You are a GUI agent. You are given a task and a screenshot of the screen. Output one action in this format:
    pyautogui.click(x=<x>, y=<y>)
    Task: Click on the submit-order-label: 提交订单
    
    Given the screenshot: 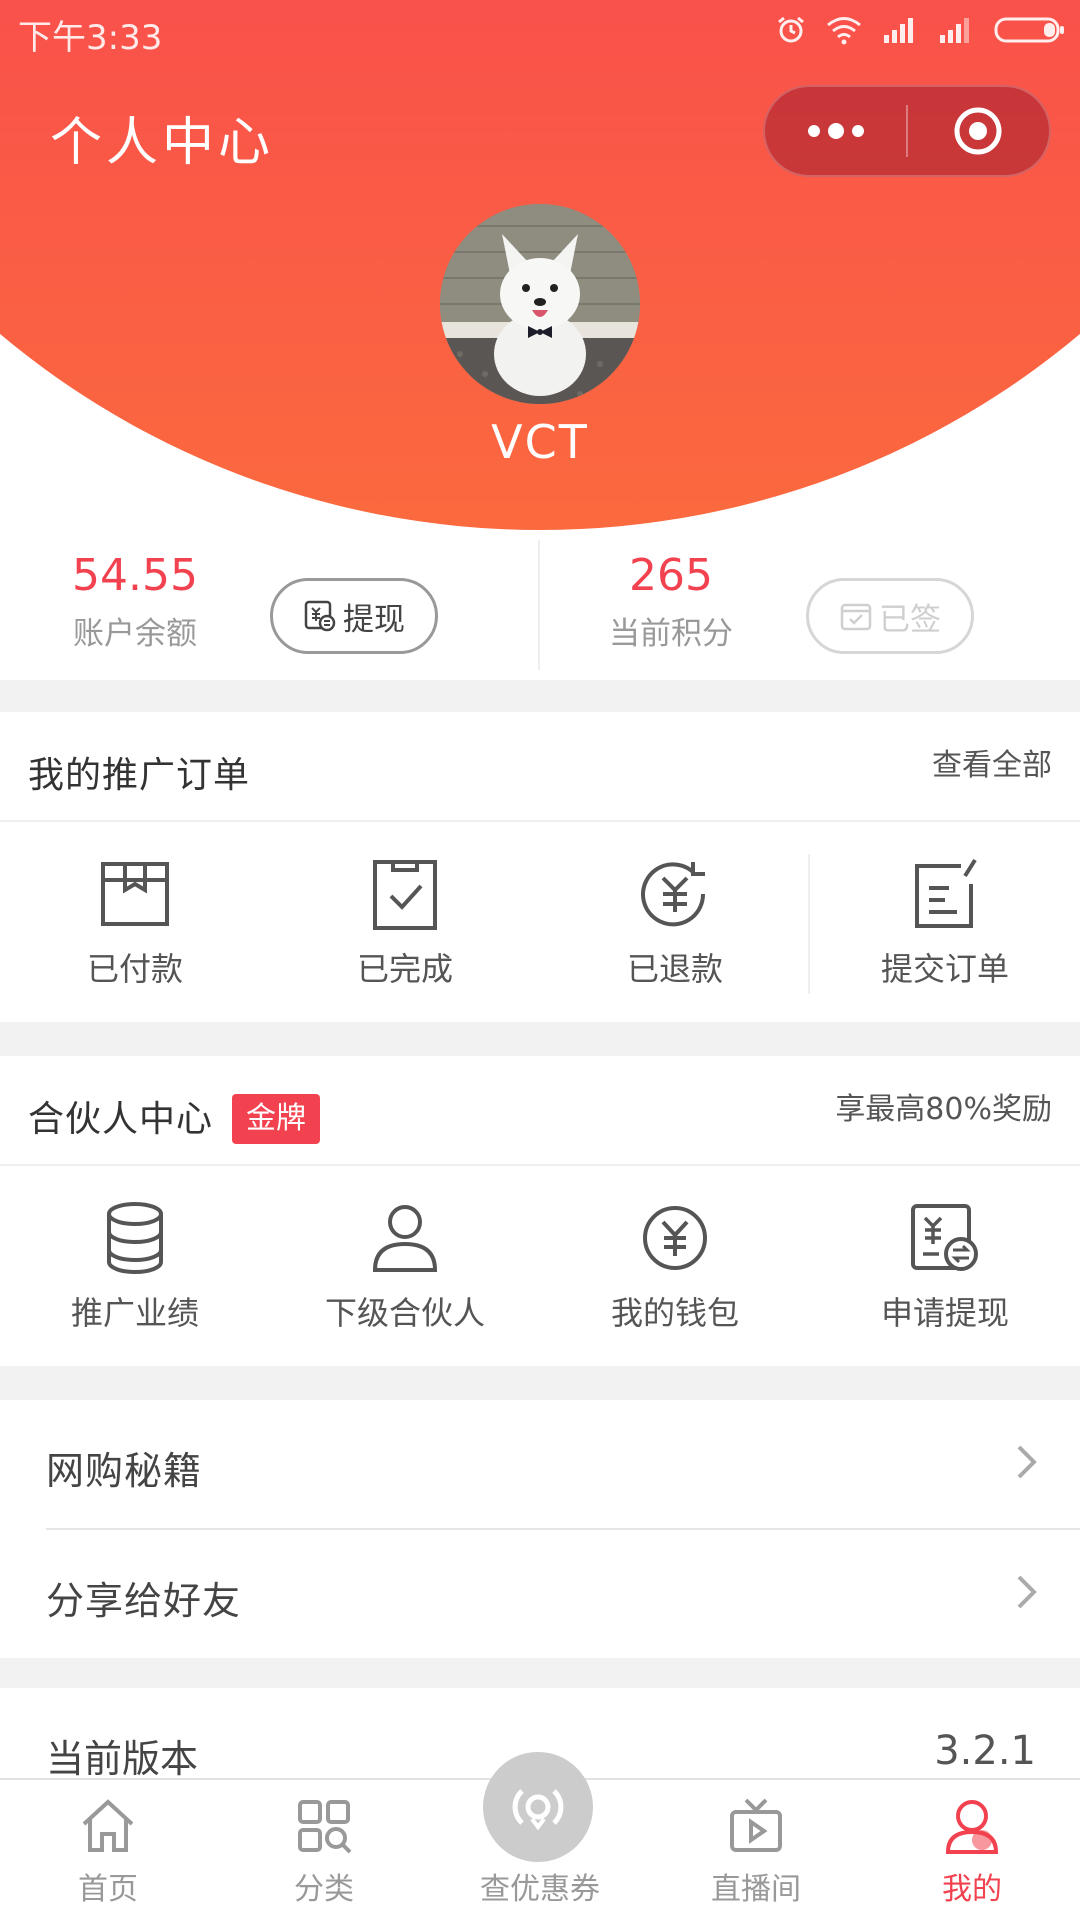 What is the action you would take?
    pyautogui.click(x=944, y=969)
    